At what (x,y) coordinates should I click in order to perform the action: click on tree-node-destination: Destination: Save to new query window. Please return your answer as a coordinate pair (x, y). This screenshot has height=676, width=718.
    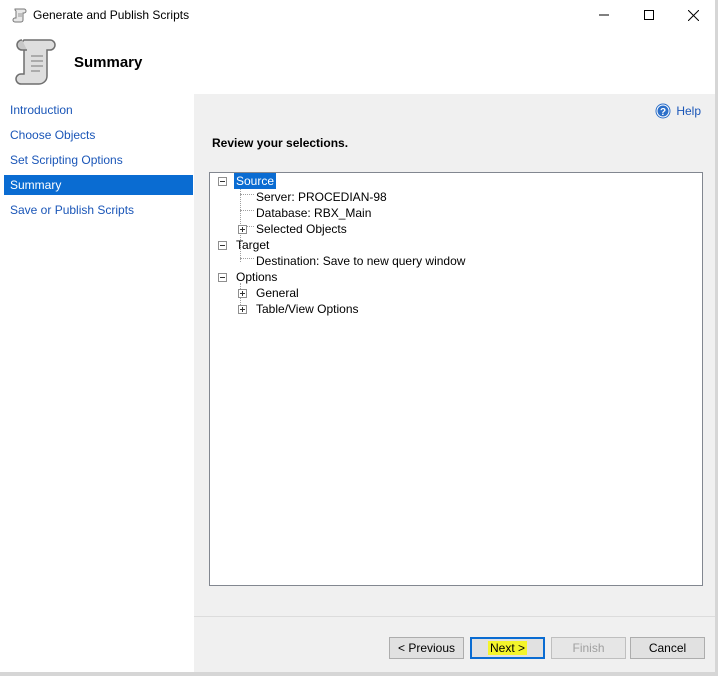
    Looking at the image, I should click on (458, 261).